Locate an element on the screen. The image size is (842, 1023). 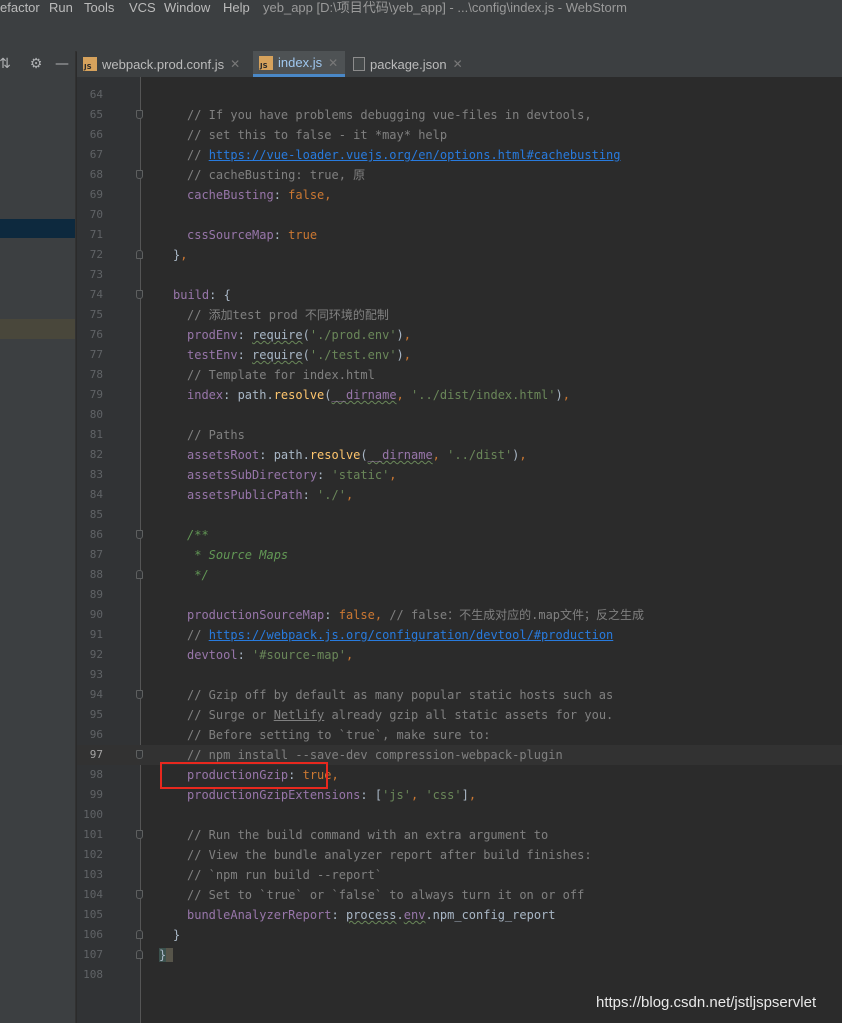
code-line: 108 is located at coordinates (459, 975).